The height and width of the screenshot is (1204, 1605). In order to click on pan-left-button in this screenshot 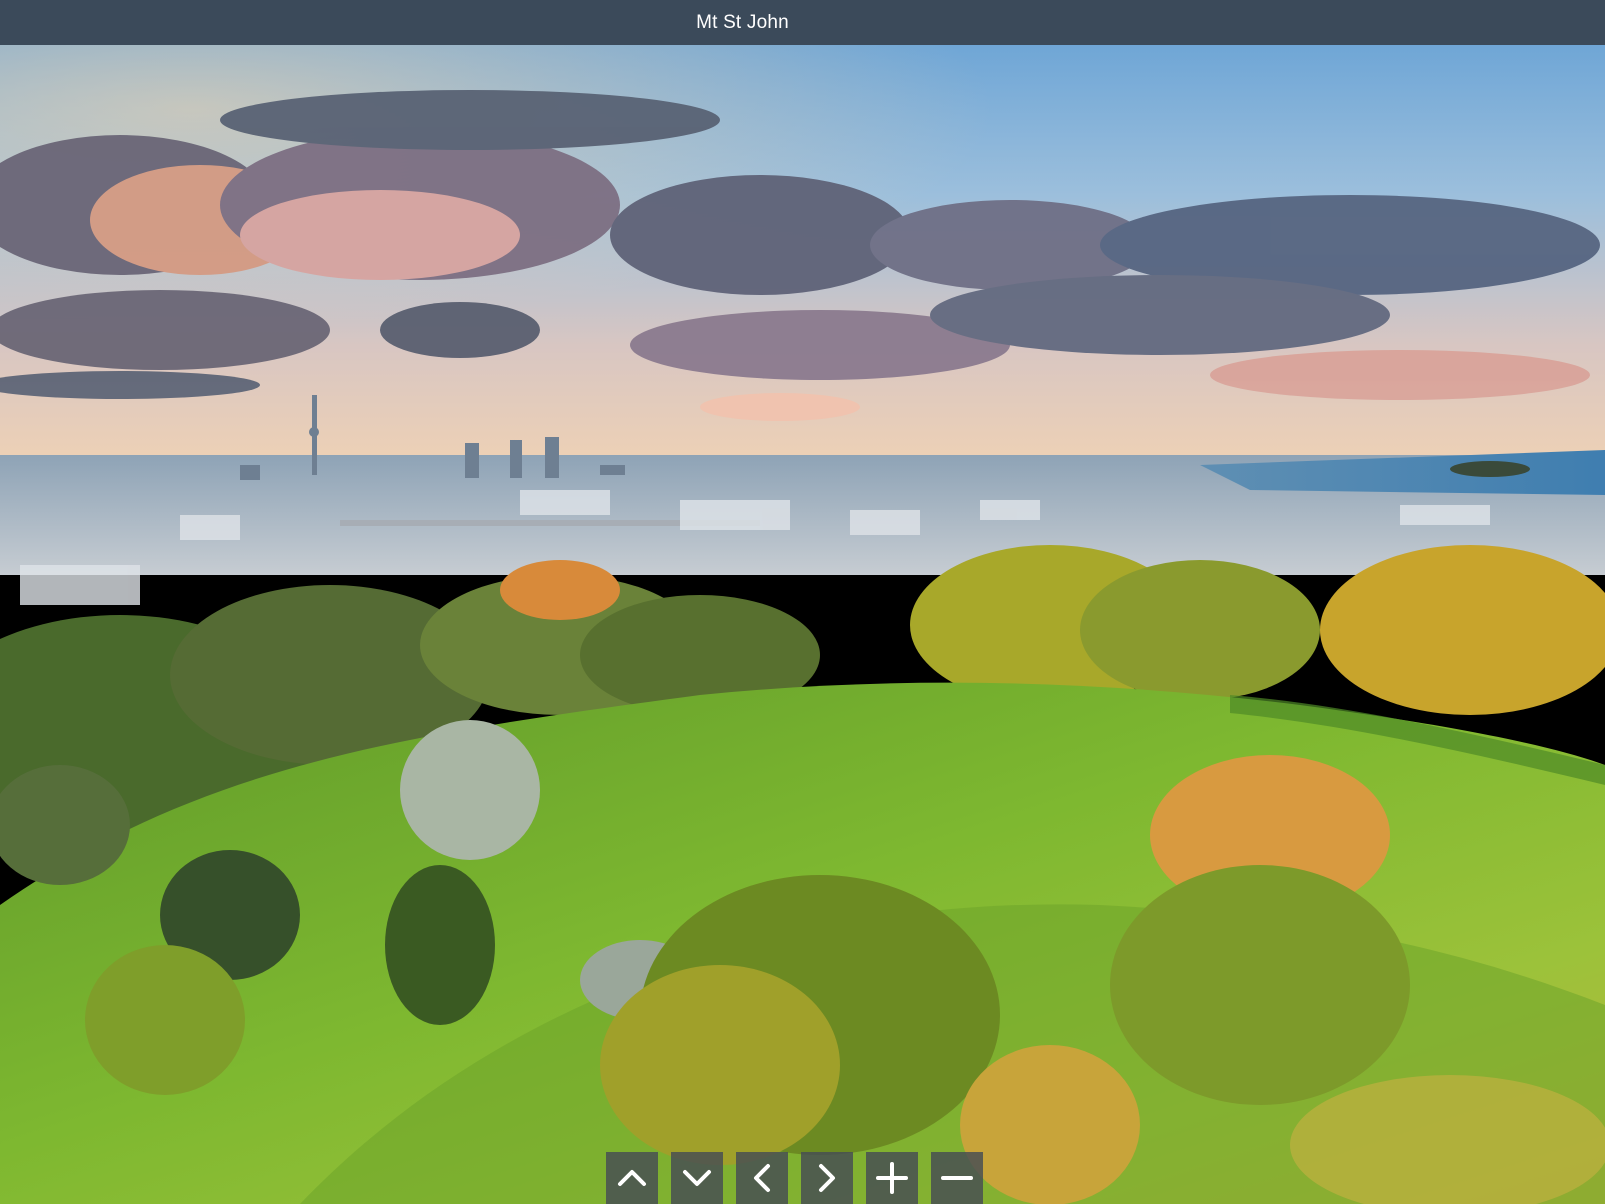, I will do `click(762, 1178)`.